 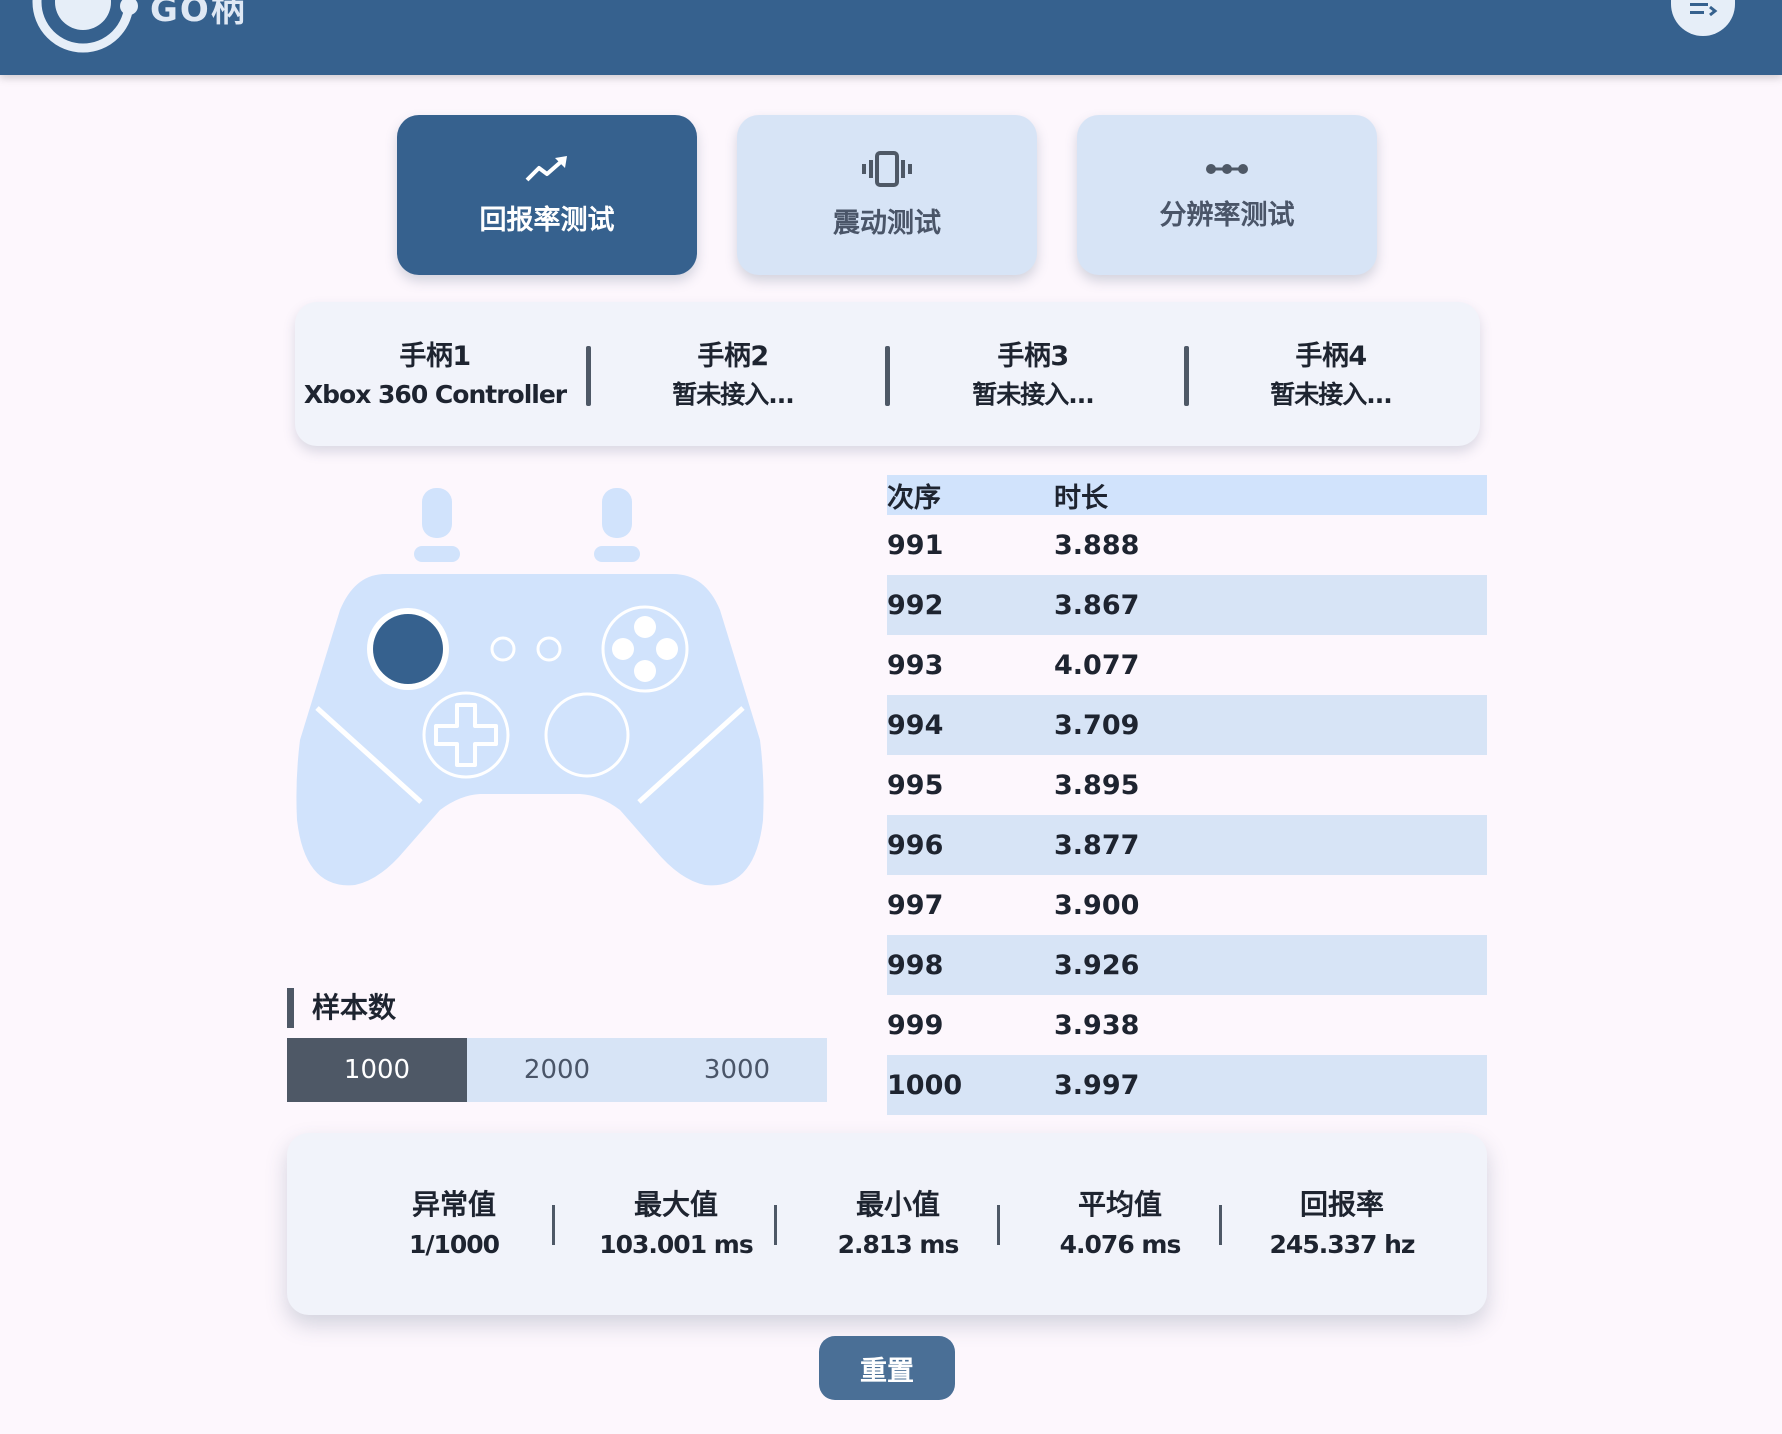 What do you see at coordinates (530, 687) in the screenshot?
I see `gamepad-icon` at bounding box center [530, 687].